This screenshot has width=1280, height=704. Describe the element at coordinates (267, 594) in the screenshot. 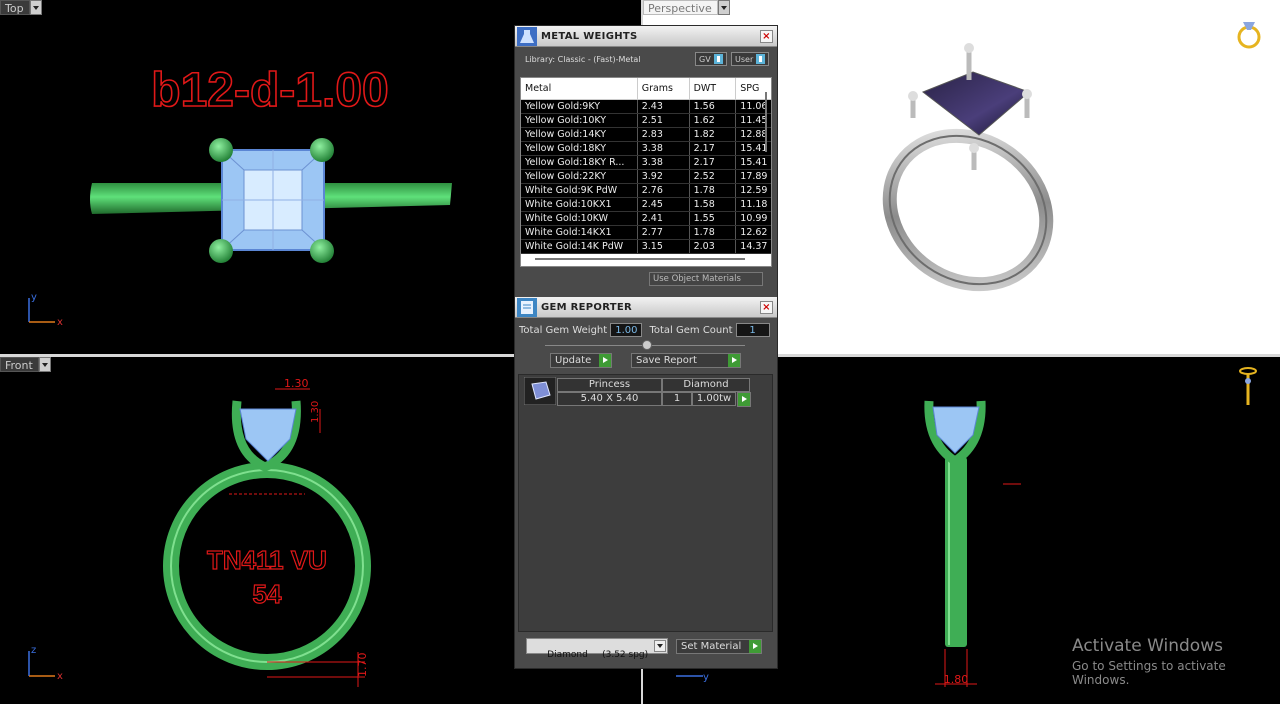

I see `engraving-line-2: 54` at that location.